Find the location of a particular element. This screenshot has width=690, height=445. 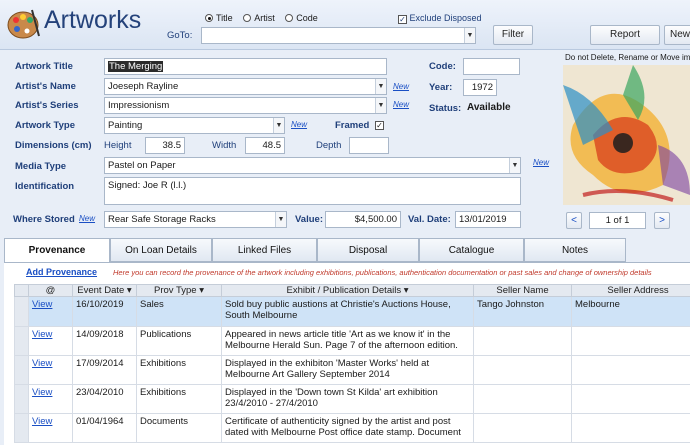

tab-linked-files: Linked Files is located at coordinates (264, 250).